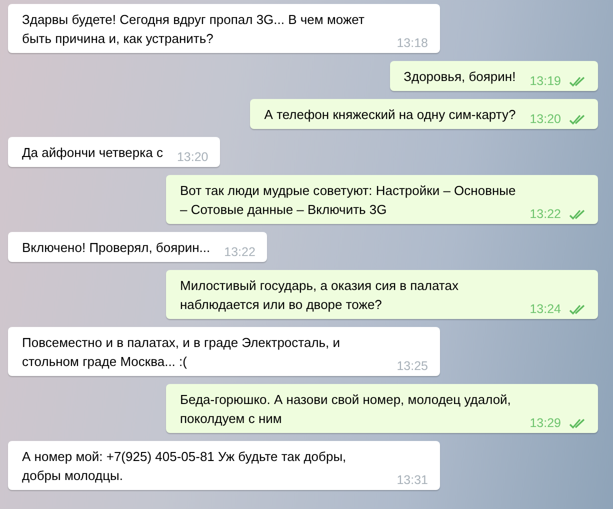 The width and height of the screenshot is (613, 509). What do you see at coordinates (182, 352) in the screenshot?
I see `message-text: Повсеместно и в палатах, и в граде Электросталь, и стольном граде Москва... :(` at bounding box center [182, 352].